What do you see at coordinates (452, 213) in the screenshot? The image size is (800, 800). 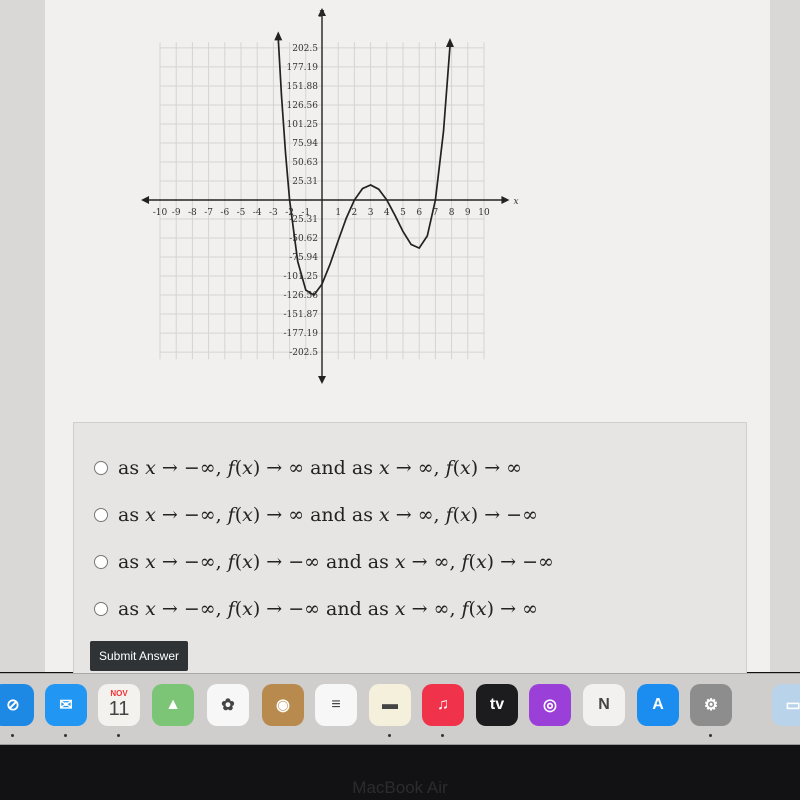 I see `x-tick-label: 8` at bounding box center [452, 213].